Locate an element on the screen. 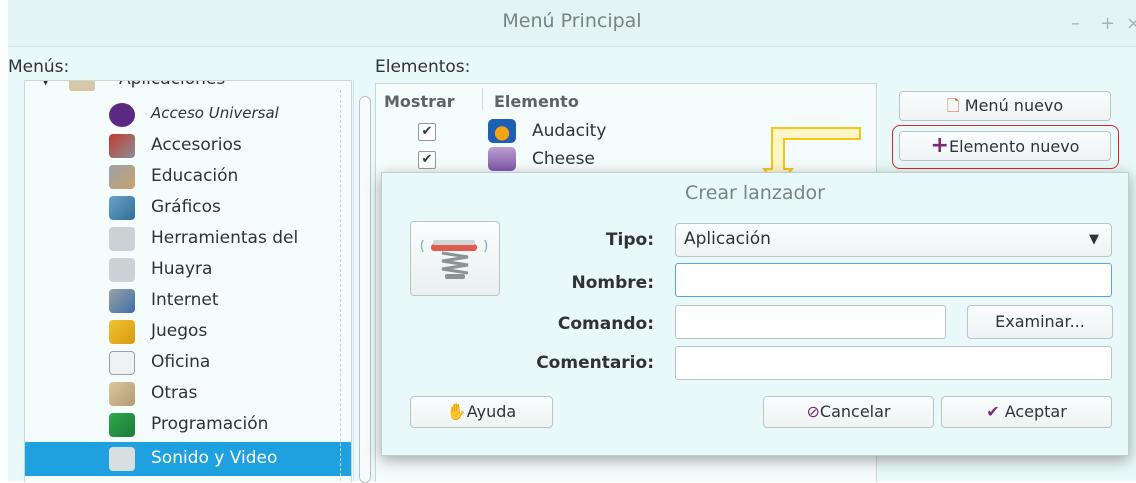 The height and width of the screenshot is (483, 1136). tree-item-otras: Otras is located at coordinates (188, 395).